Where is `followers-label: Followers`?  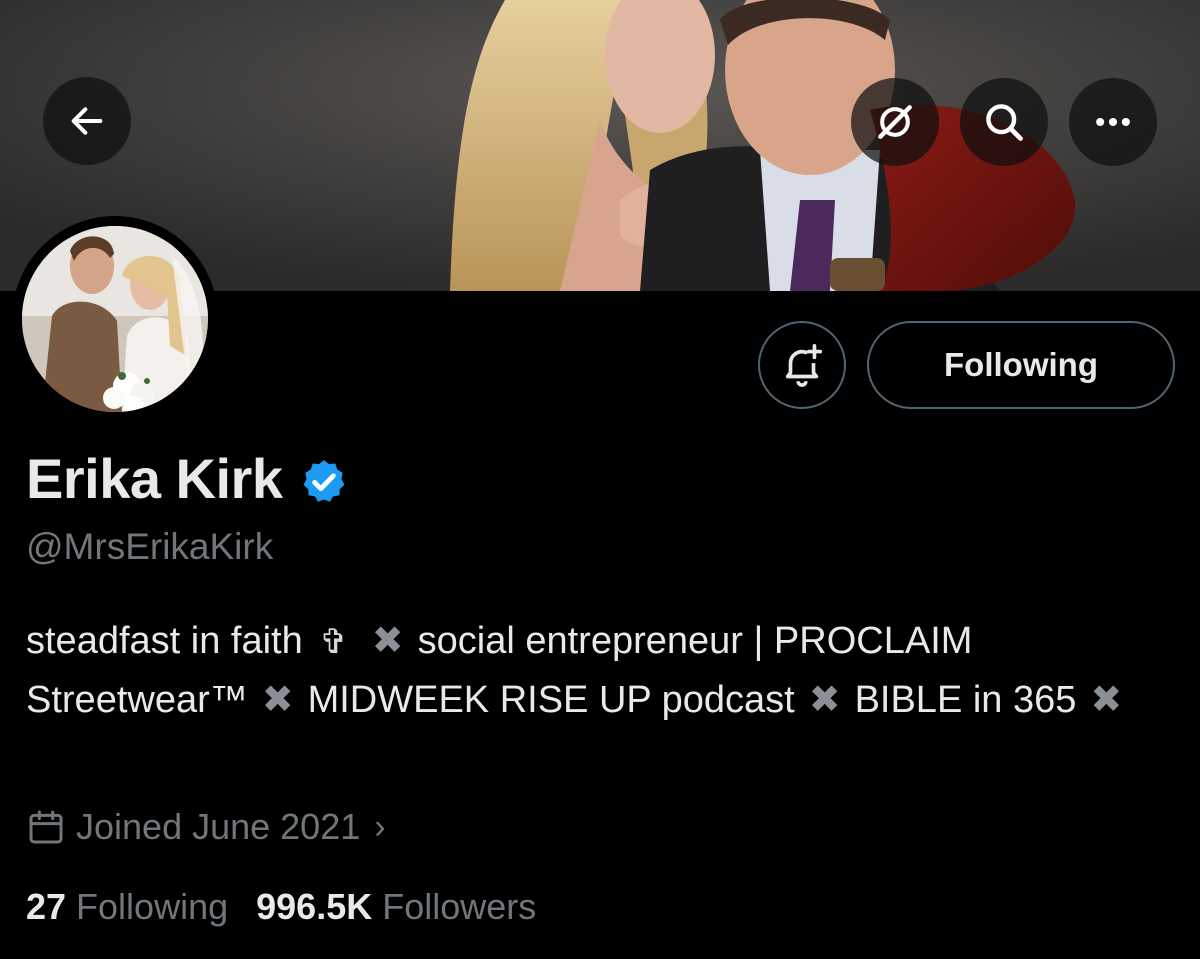
followers-label: Followers is located at coordinates (459, 906).